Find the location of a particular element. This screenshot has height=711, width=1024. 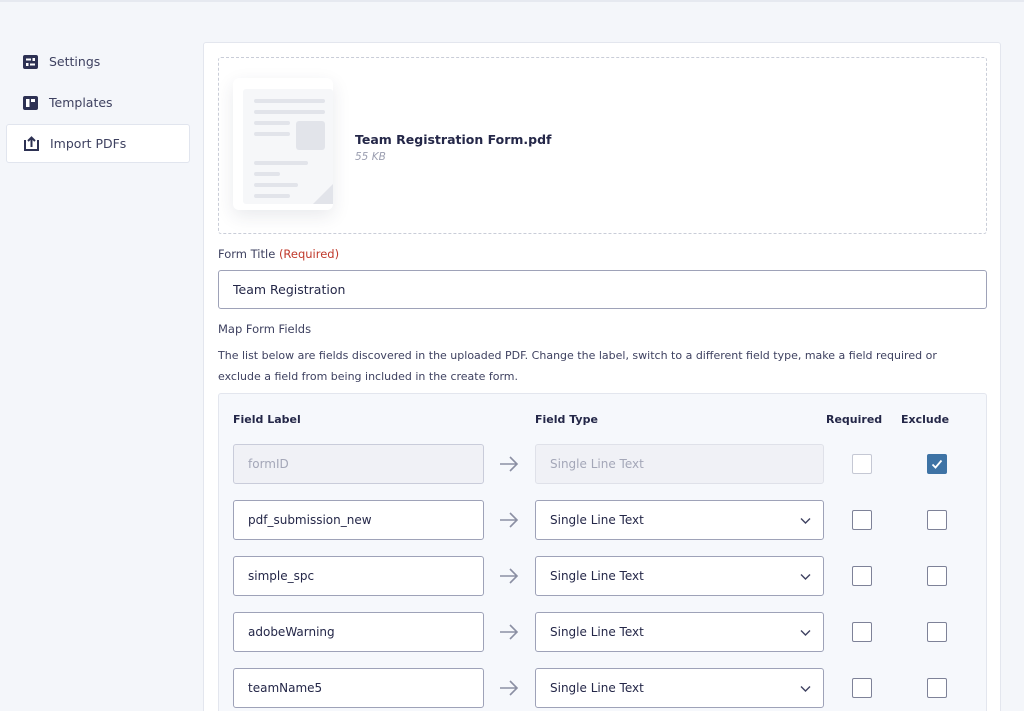

sidebar-item-label: Import PDFs is located at coordinates (88, 143).